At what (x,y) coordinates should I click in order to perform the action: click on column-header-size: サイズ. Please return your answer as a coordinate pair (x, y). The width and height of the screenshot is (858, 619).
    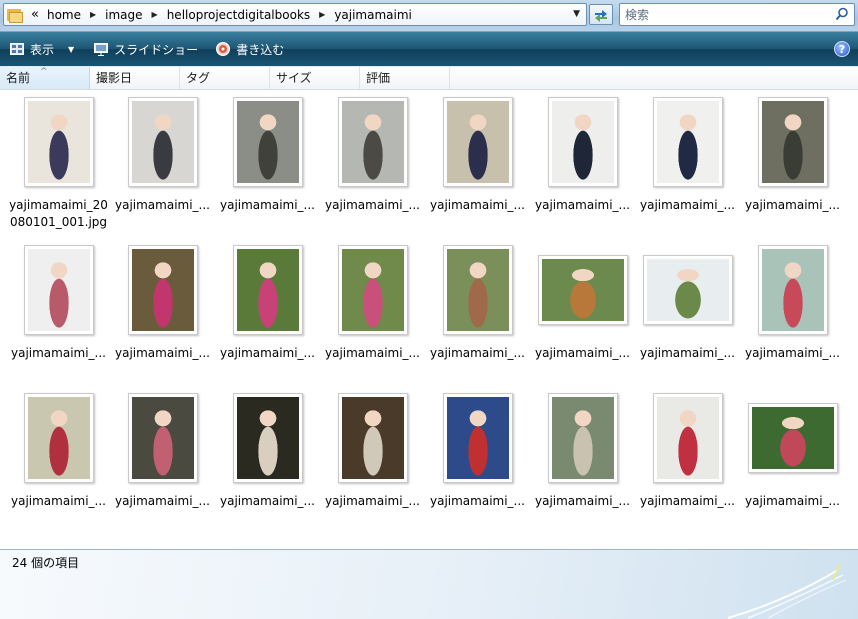
    Looking at the image, I should click on (315, 78).